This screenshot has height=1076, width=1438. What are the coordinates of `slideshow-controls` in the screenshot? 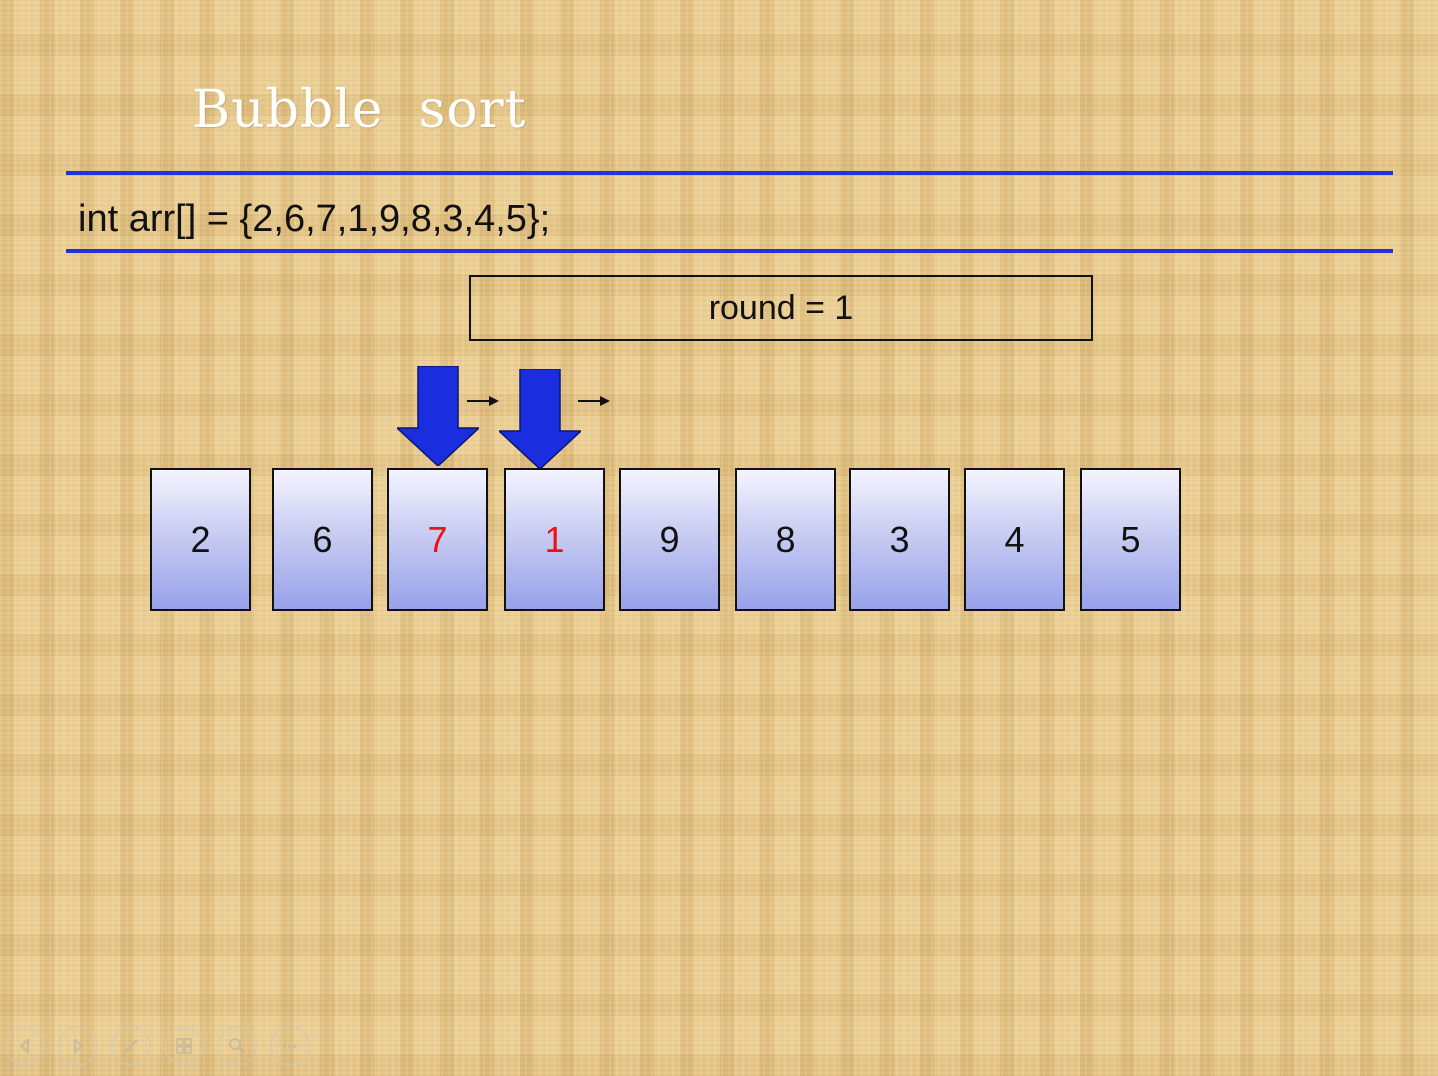 It's located at (157, 1046).